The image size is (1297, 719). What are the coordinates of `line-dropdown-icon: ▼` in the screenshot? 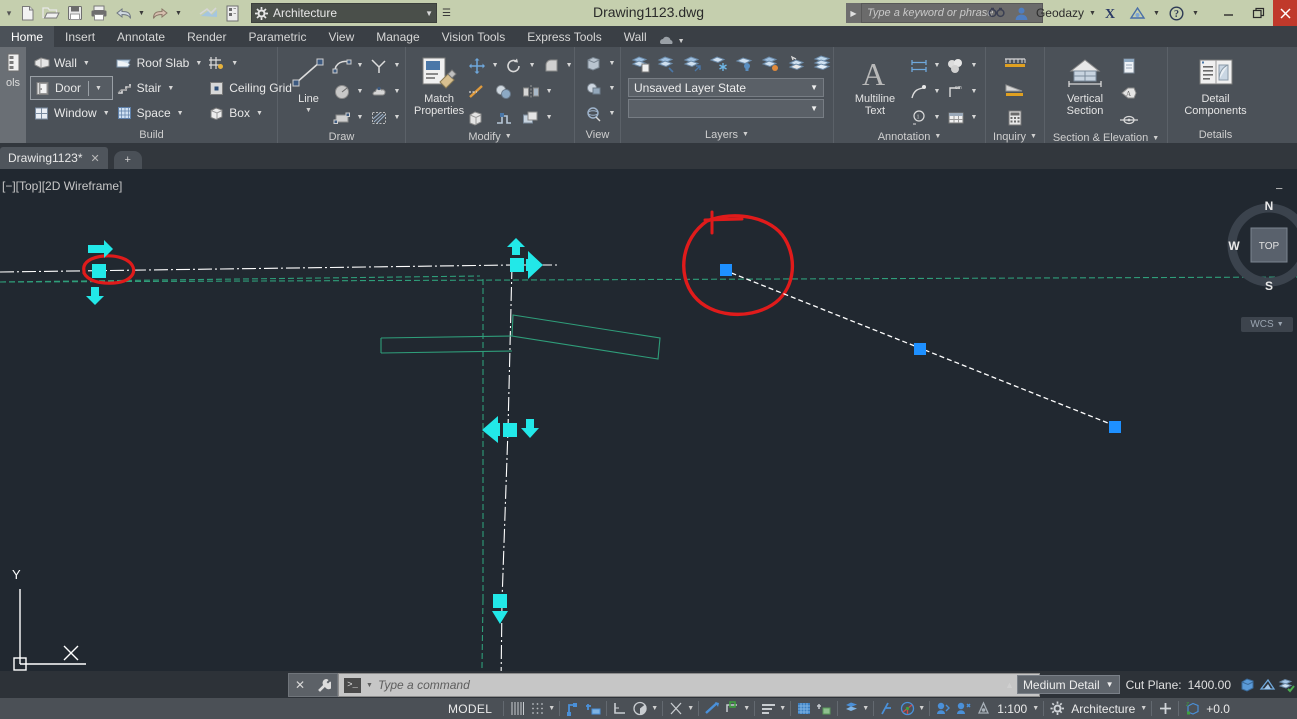 It's located at (308, 111).